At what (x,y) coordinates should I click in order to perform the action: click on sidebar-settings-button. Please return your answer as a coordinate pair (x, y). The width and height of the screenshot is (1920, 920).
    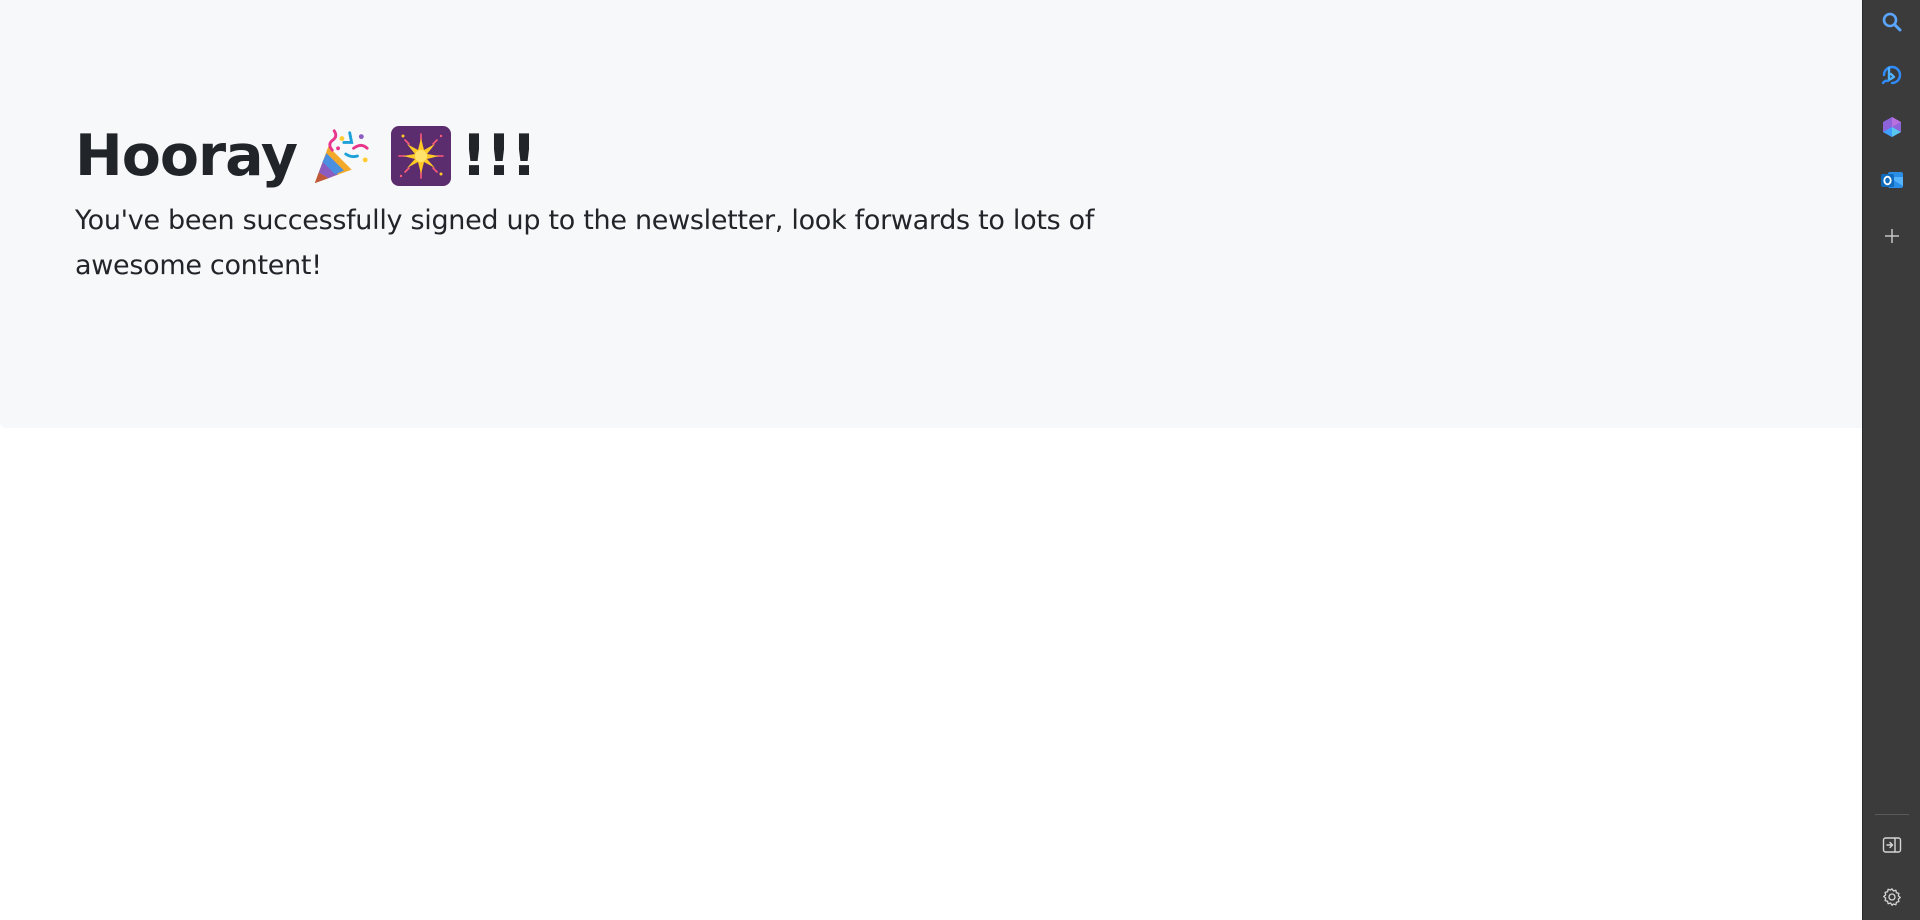
    Looking at the image, I should click on (1891, 897).